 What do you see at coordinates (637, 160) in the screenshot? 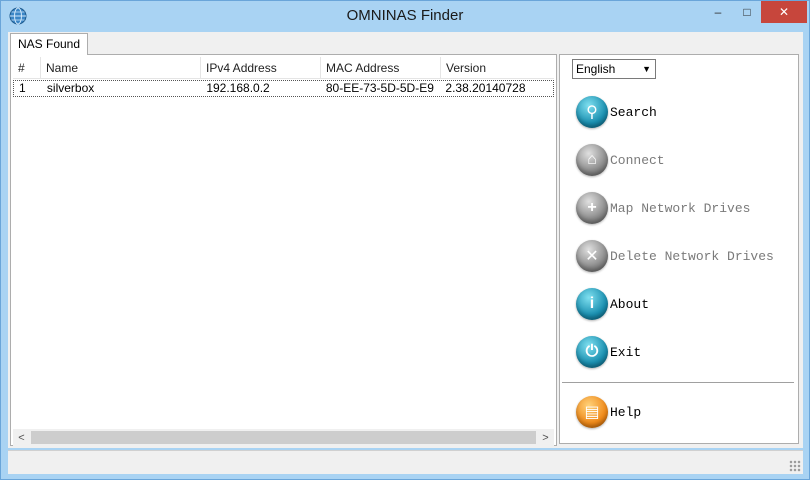
I see `connect-label: Connect` at bounding box center [637, 160].